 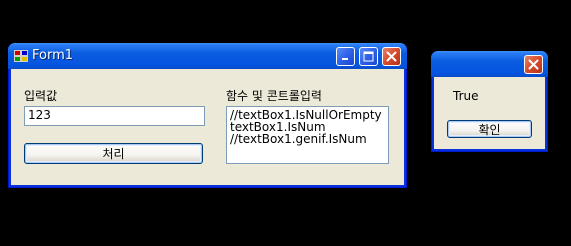 I want to click on minimize-button, so click(x=345, y=56).